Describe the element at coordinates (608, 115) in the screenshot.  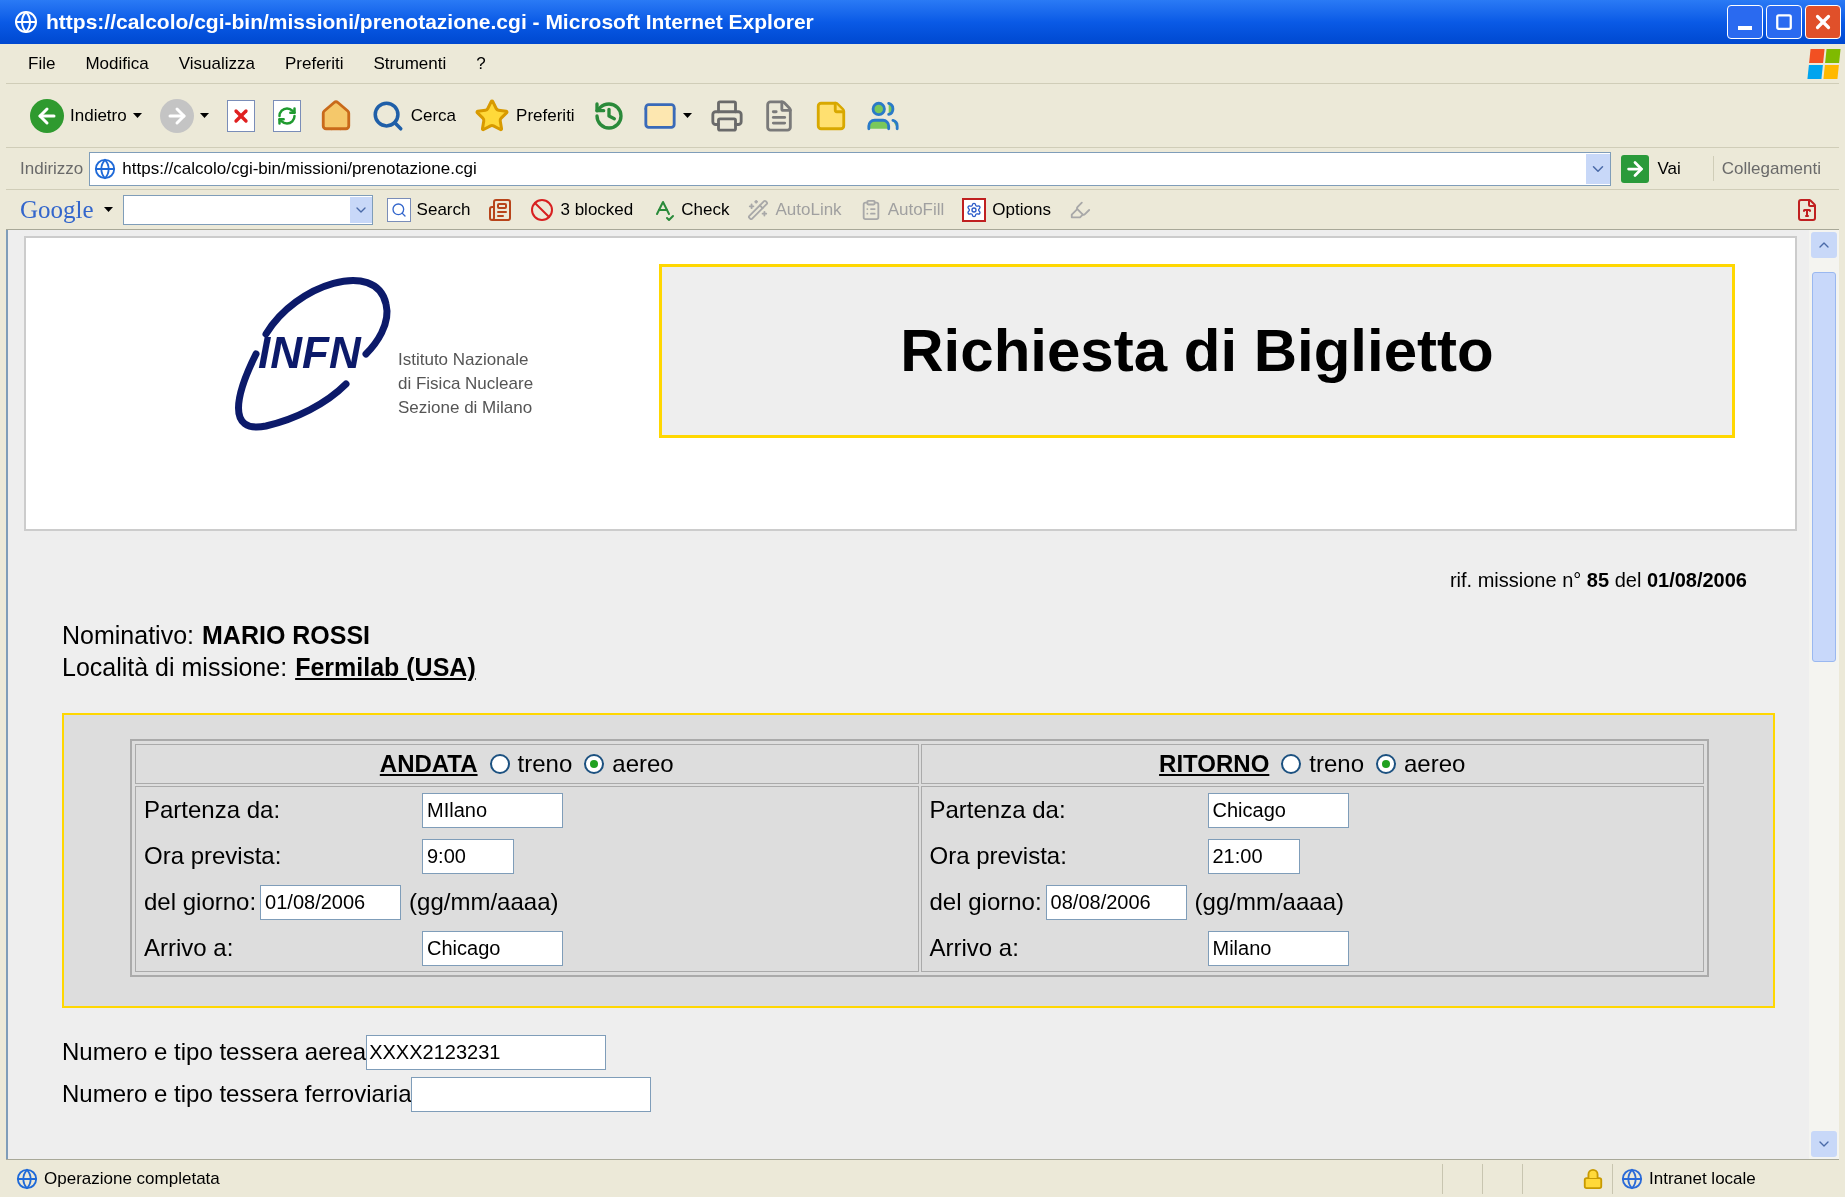
I see `history-icon` at that location.